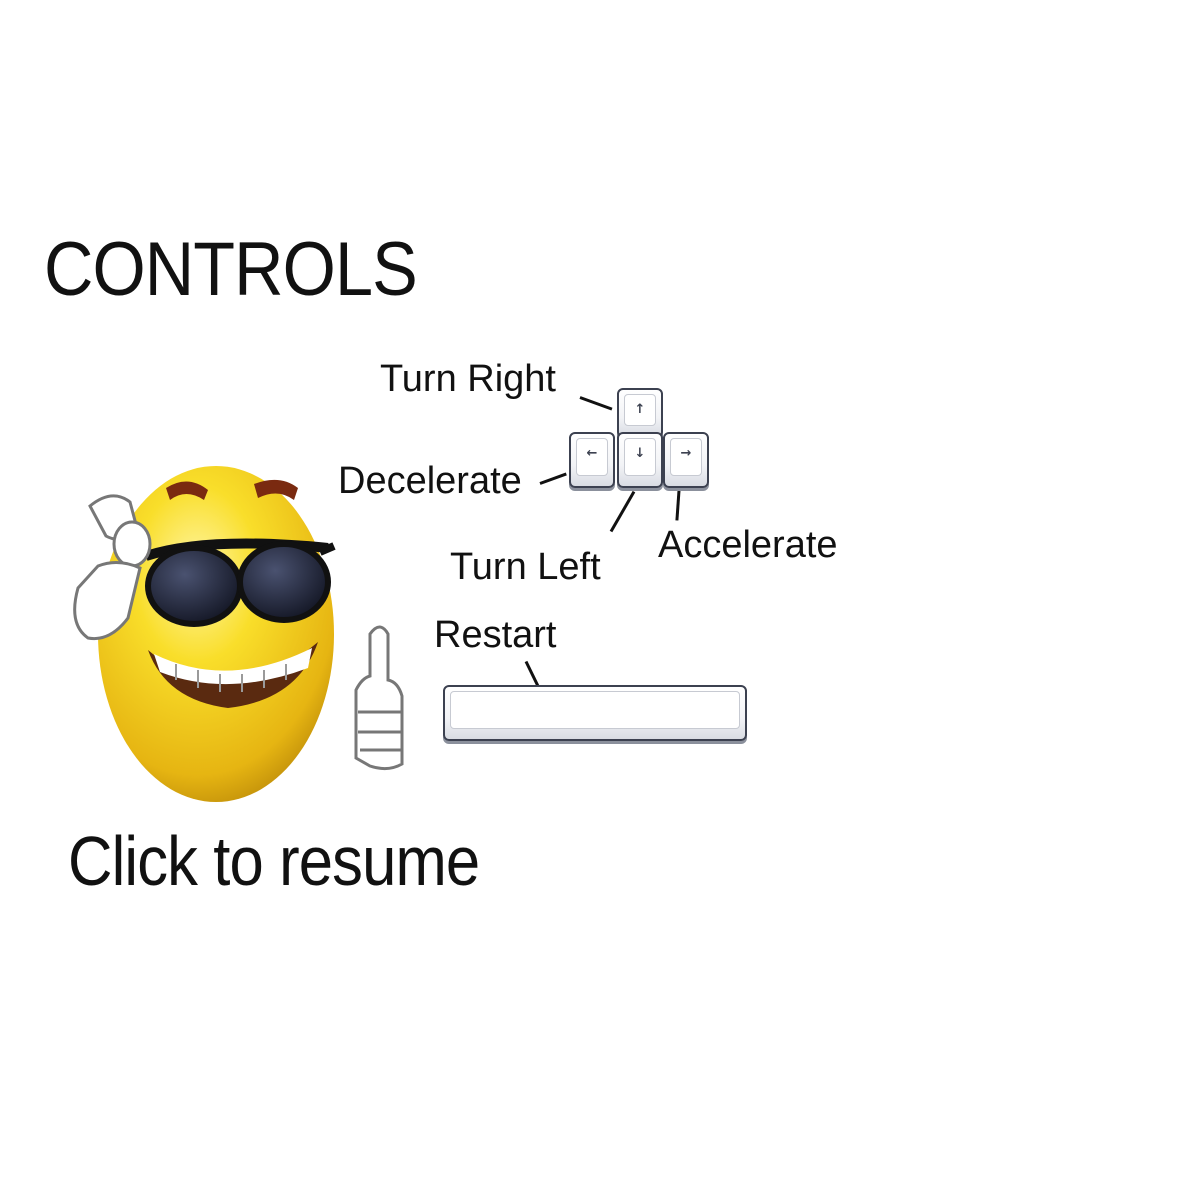  Describe the element at coordinates (532, 674) in the screenshot. I see `restart-leader` at that location.